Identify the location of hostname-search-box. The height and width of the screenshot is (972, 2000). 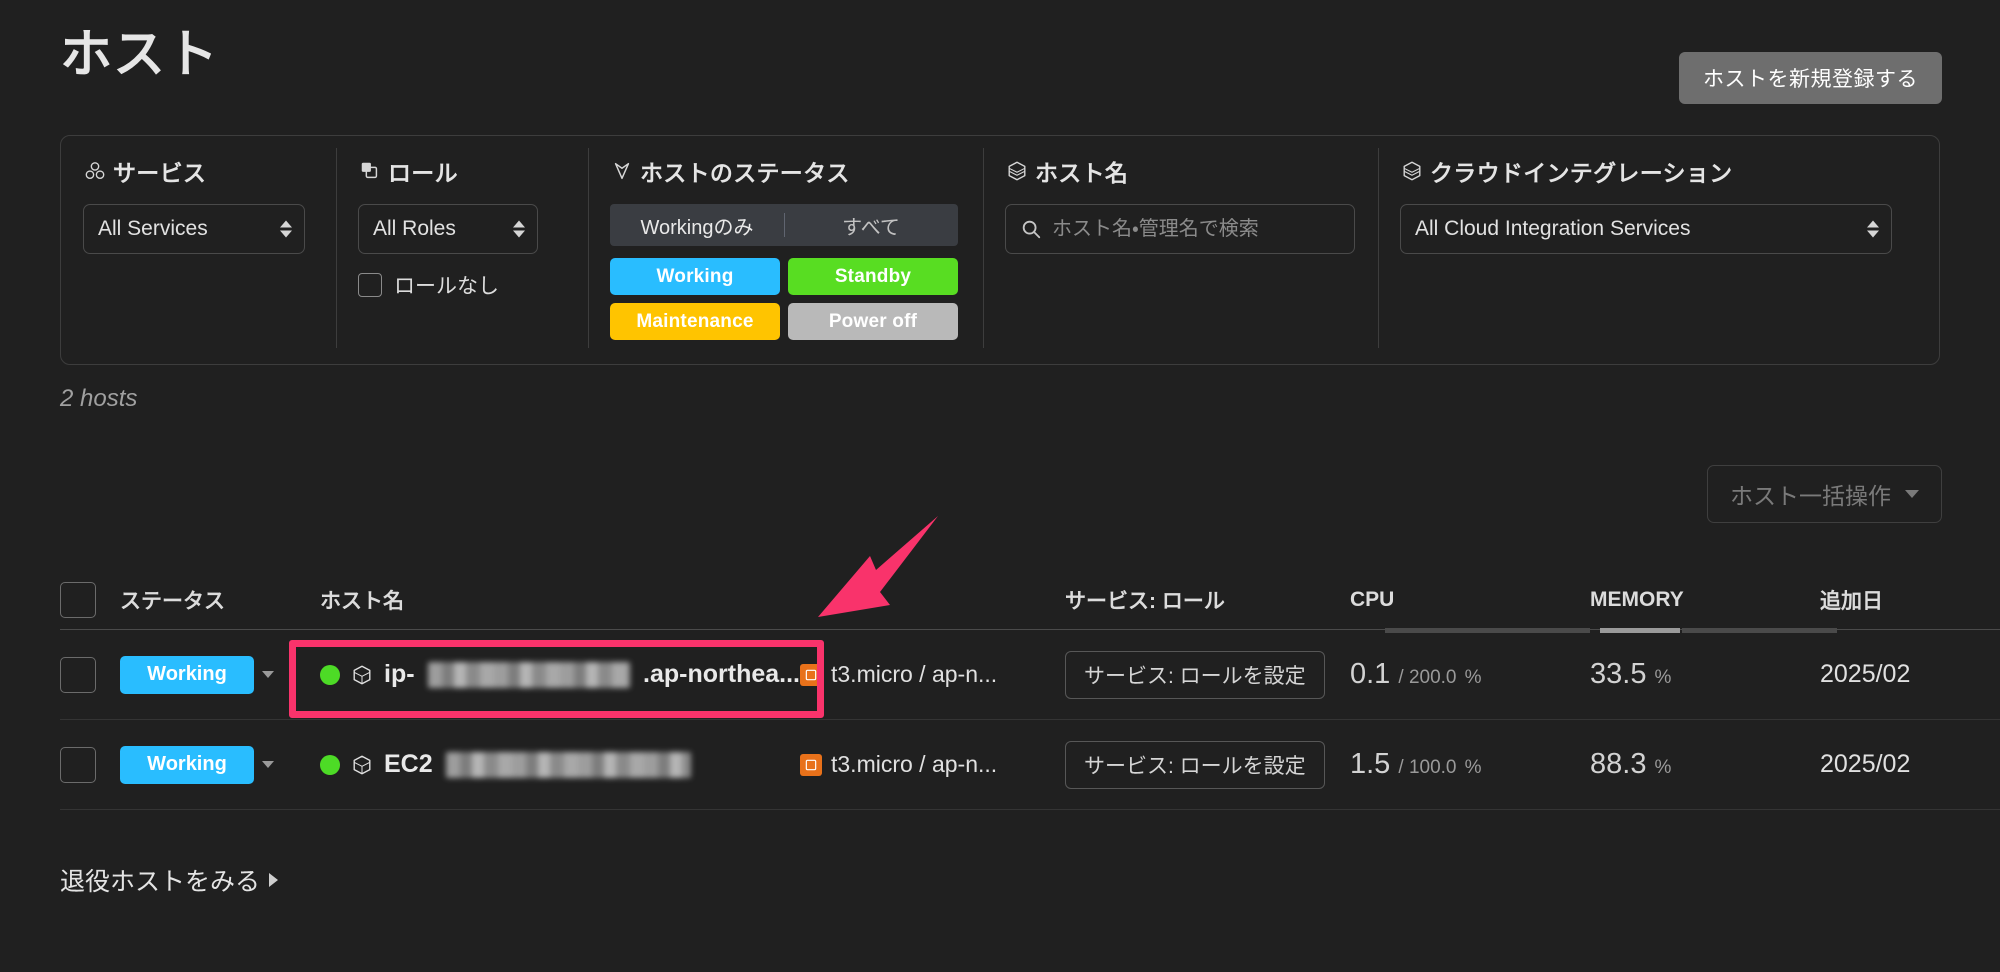
(1180, 229).